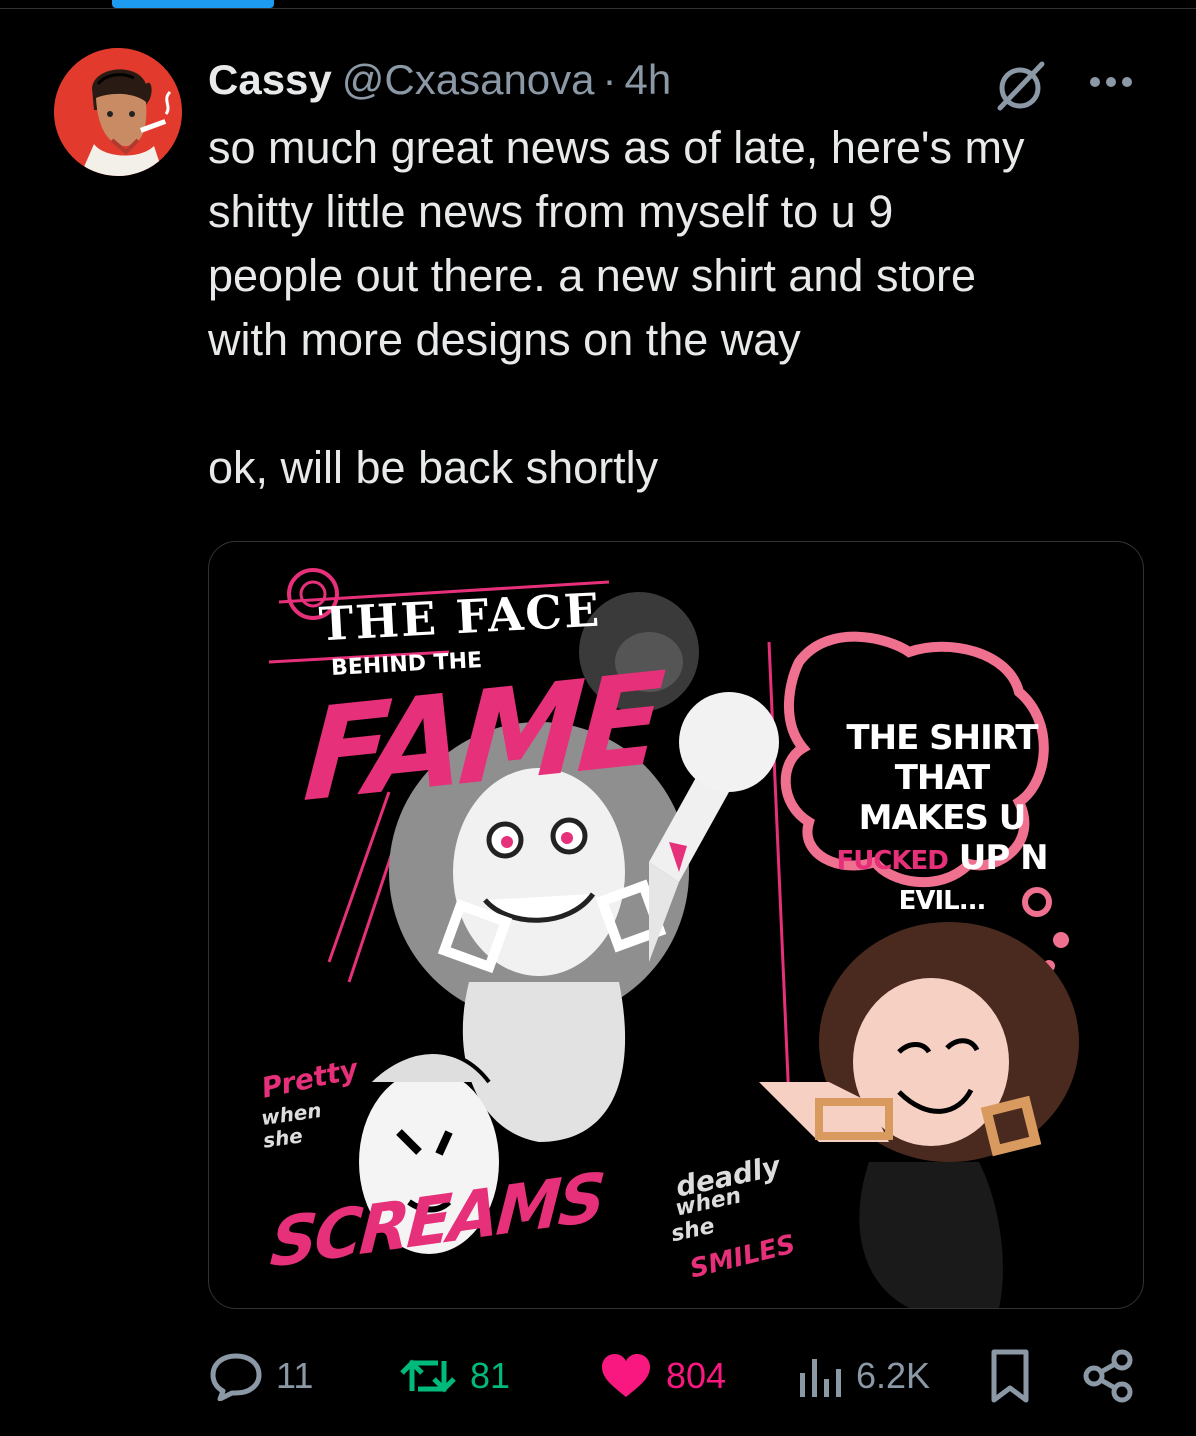  Describe the element at coordinates (893, 1375) in the screenshot. I see `views-count: 6.2K` at that location.